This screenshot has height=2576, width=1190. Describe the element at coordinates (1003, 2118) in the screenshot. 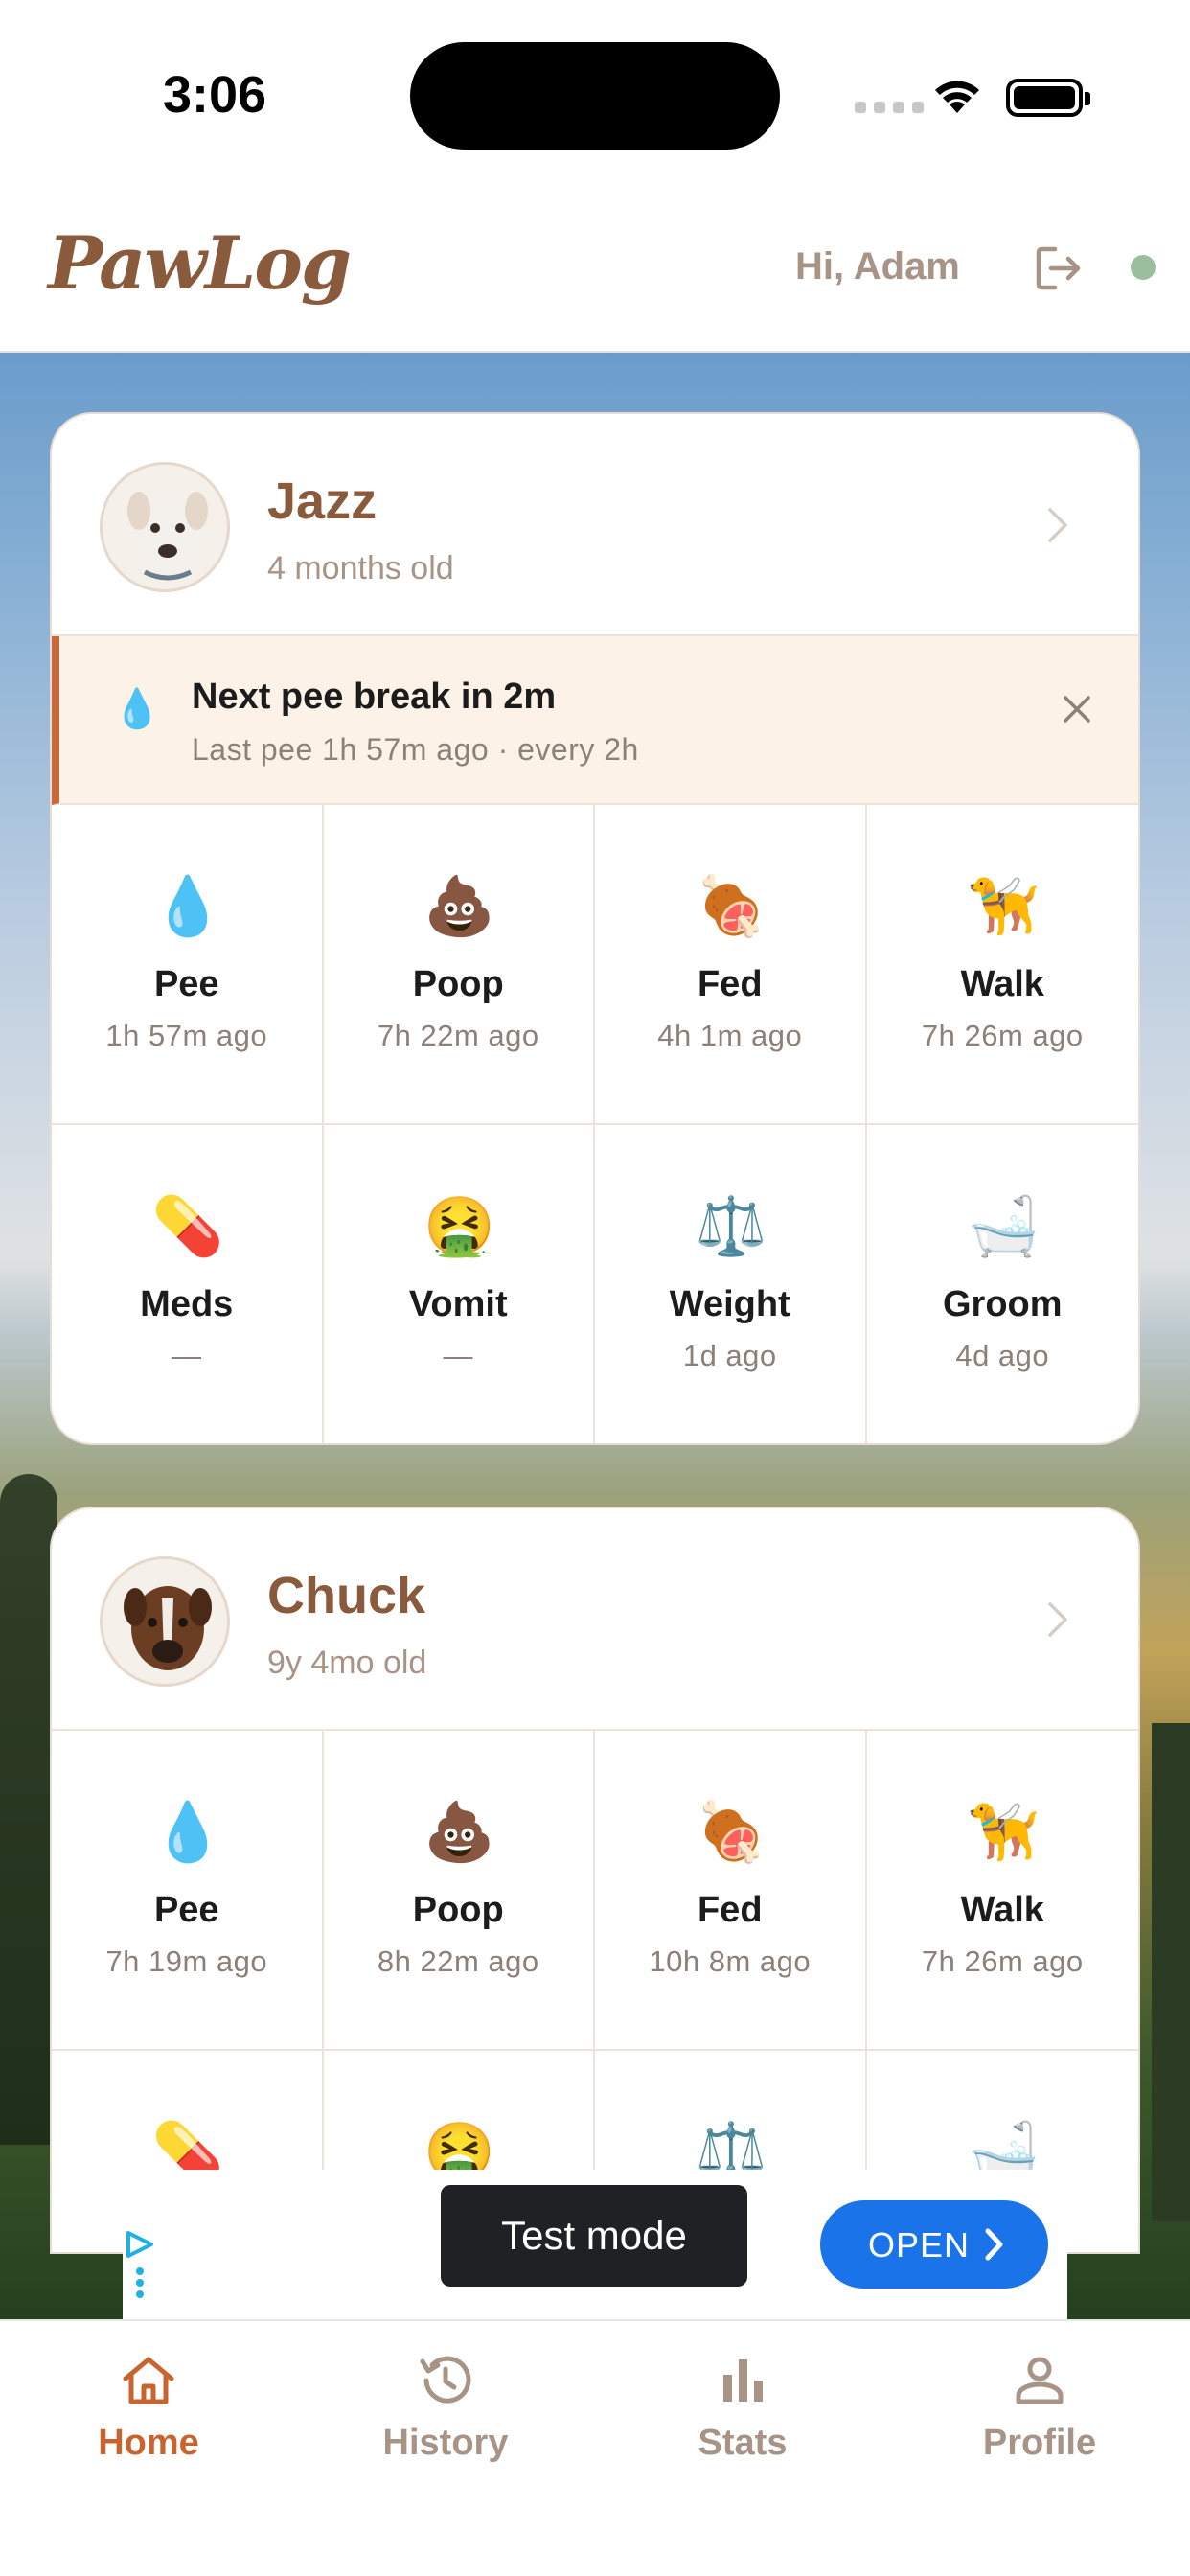

I see `tile-groom: 🛁` at that location.